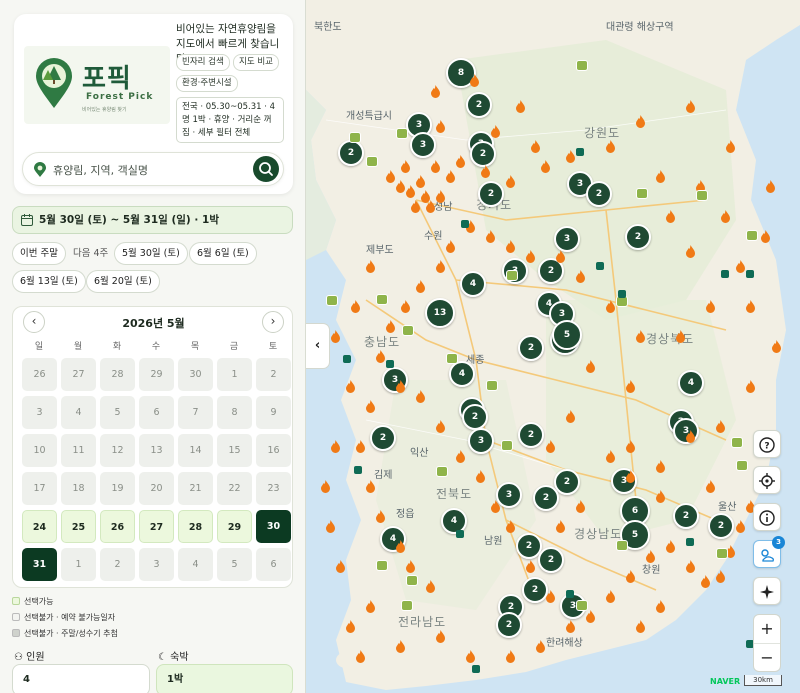 The height and width of the screenshot is (693, 800). Describe the element at coordinates (767, 629) in the screenshot. I see `zoom-in-button: +` at that location.